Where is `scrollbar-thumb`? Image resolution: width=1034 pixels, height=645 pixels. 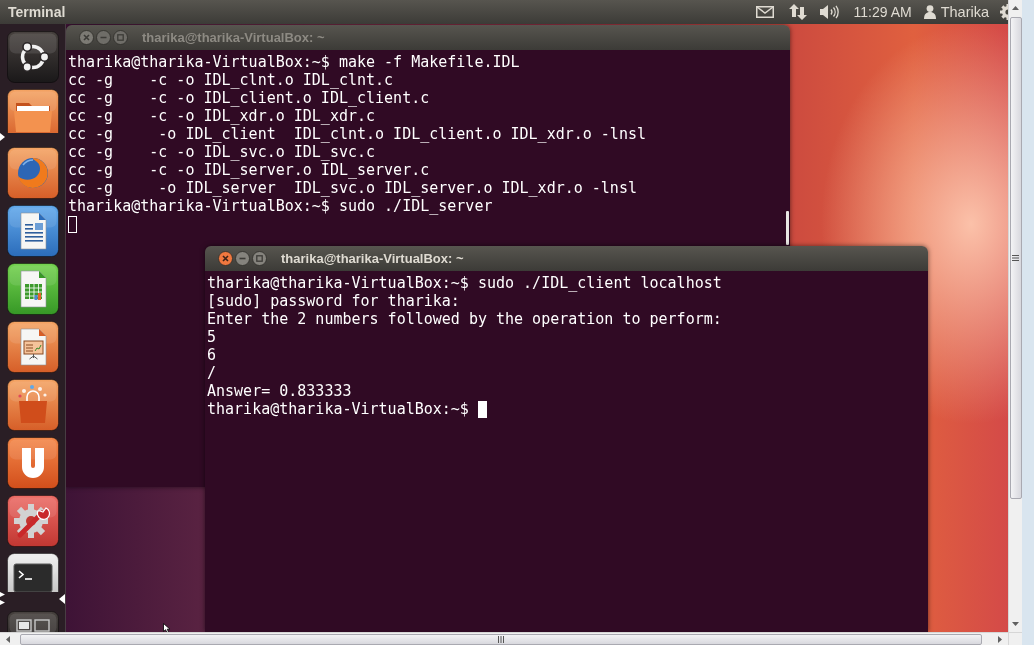 scrollbar-thumb is located at coordinates (1015, 258).